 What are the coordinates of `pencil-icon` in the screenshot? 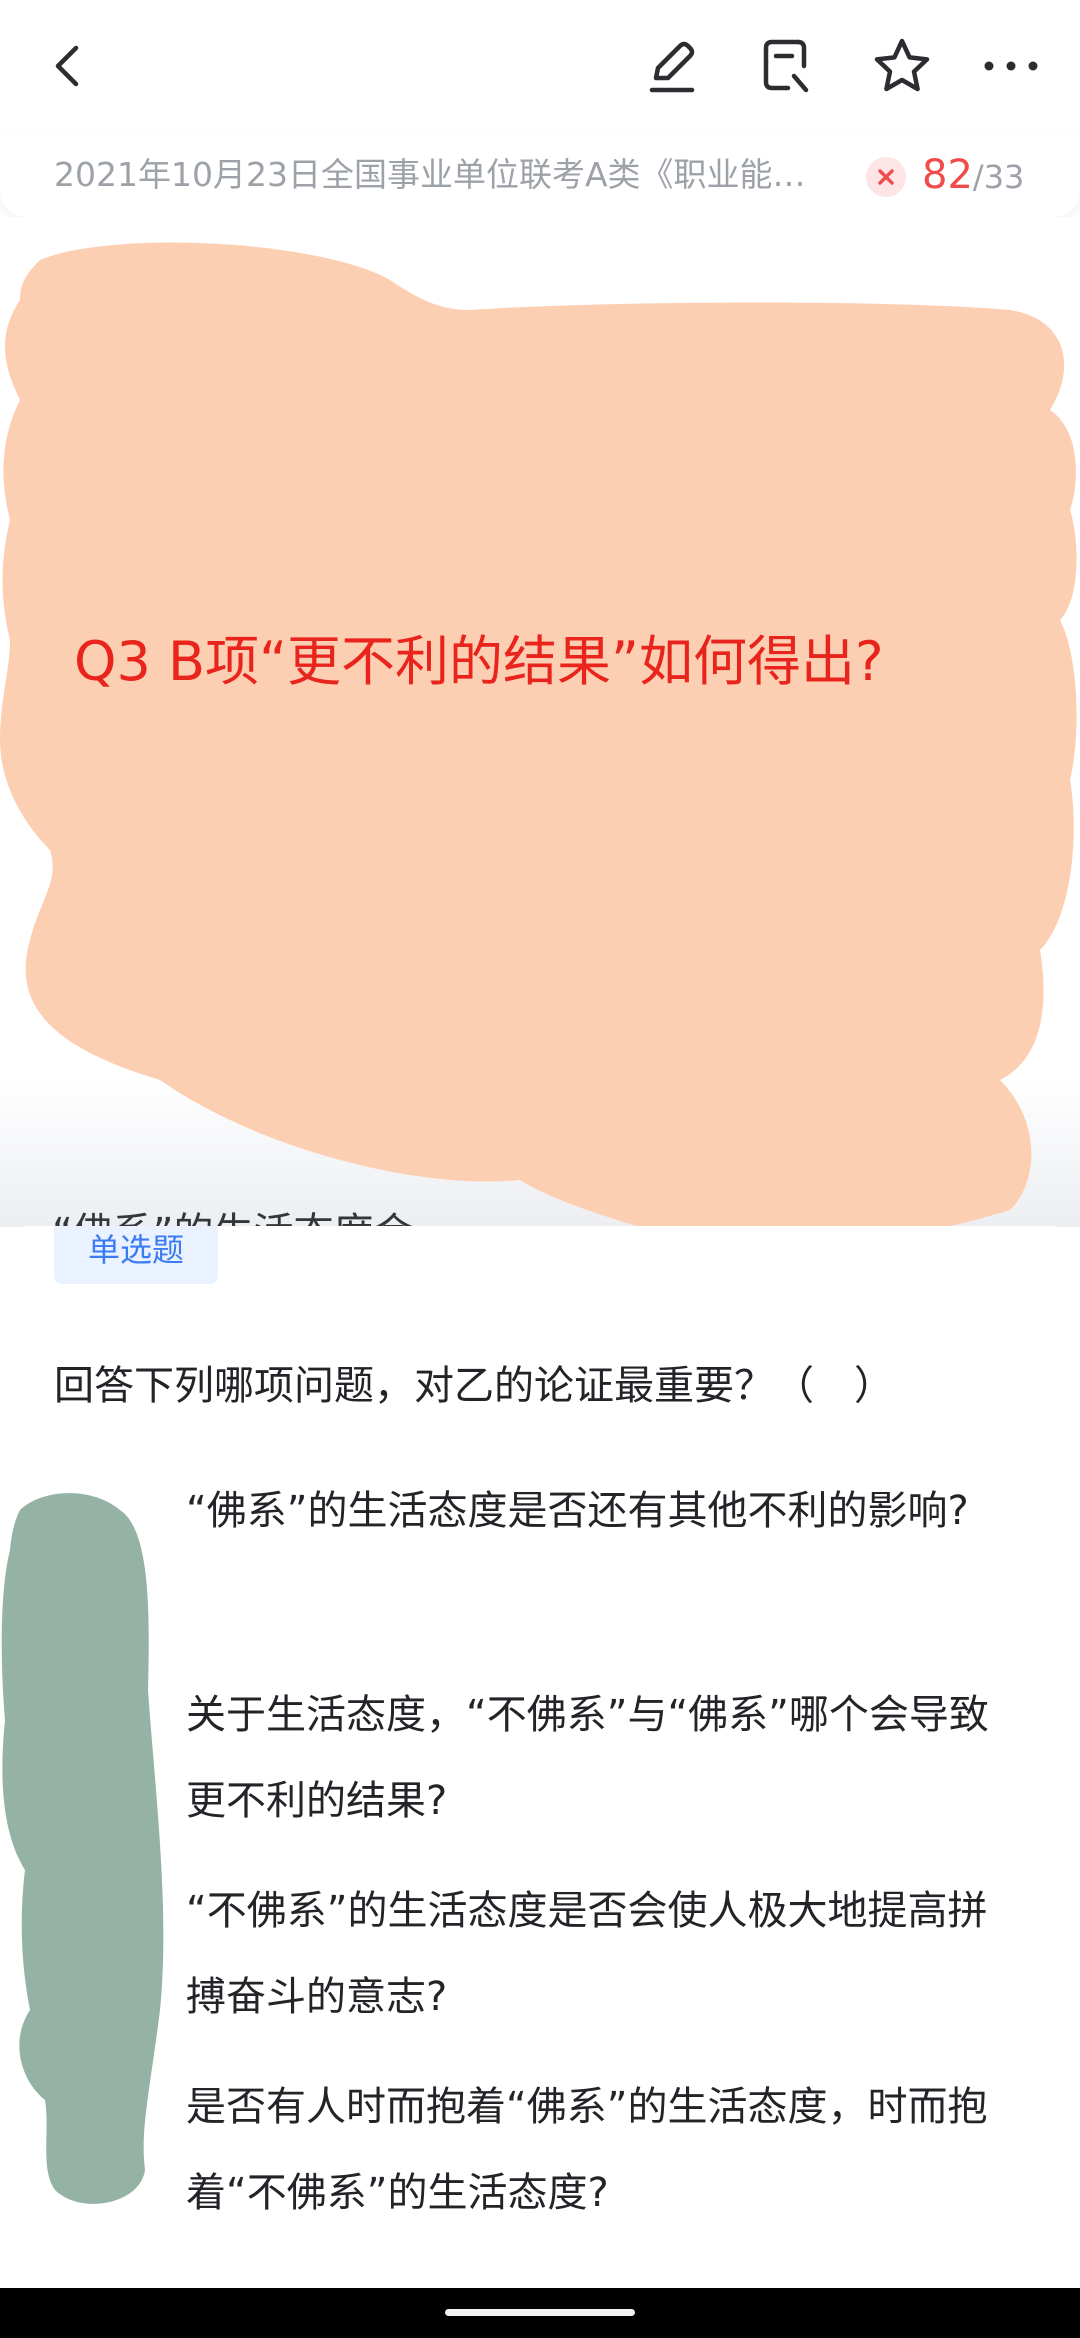 It's located at (672, 67).